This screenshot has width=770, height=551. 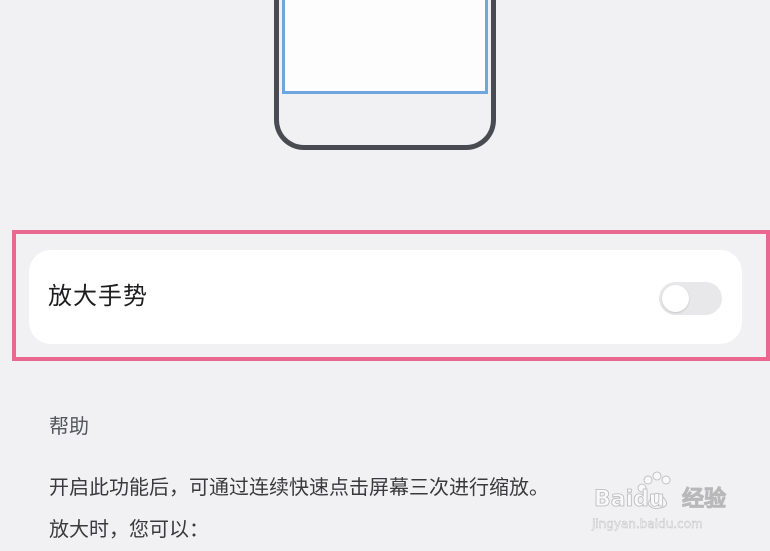 I want to click on phone-illustration, so click(x=385, y=75).